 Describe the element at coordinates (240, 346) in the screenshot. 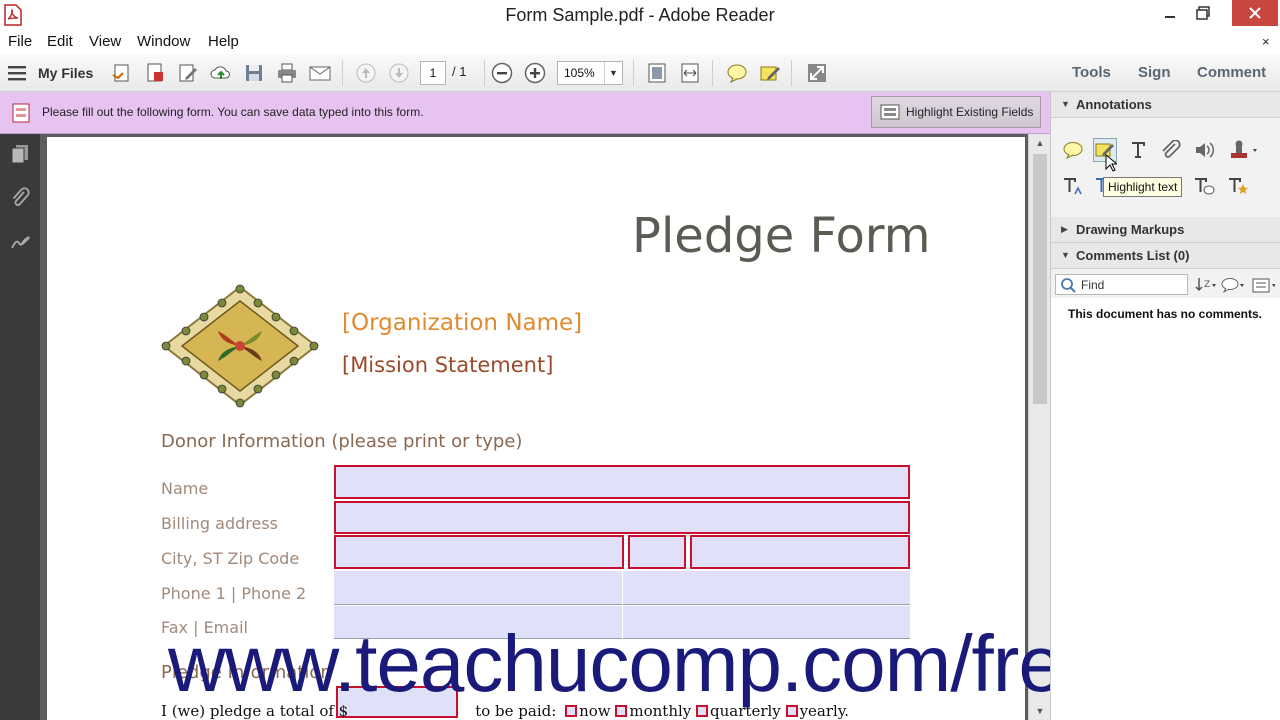

I see `organization-logo` at that location.